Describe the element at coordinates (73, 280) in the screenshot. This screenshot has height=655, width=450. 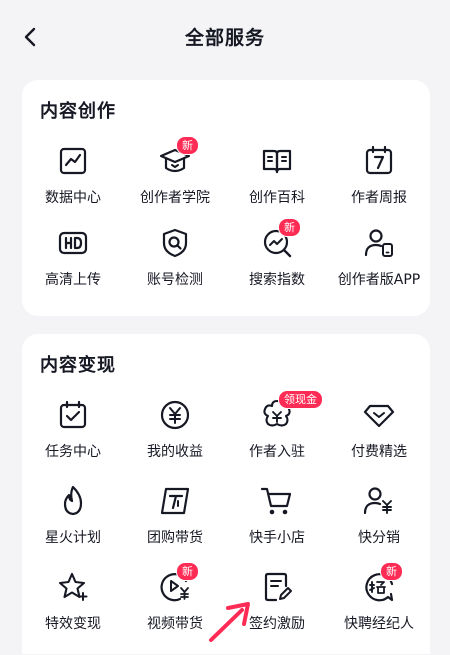
I see `service-label: 高清上传` at that location.